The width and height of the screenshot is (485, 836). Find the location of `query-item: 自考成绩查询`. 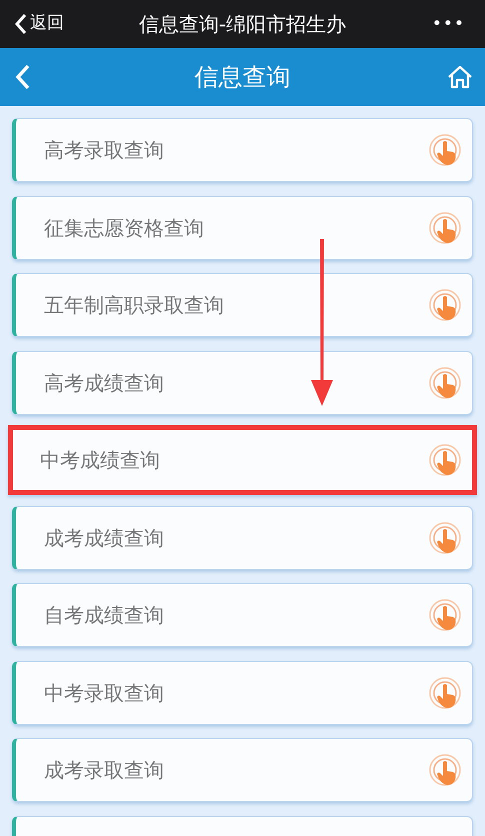

query-item: 自考成绩查询 is located at coordinates (242, 615).